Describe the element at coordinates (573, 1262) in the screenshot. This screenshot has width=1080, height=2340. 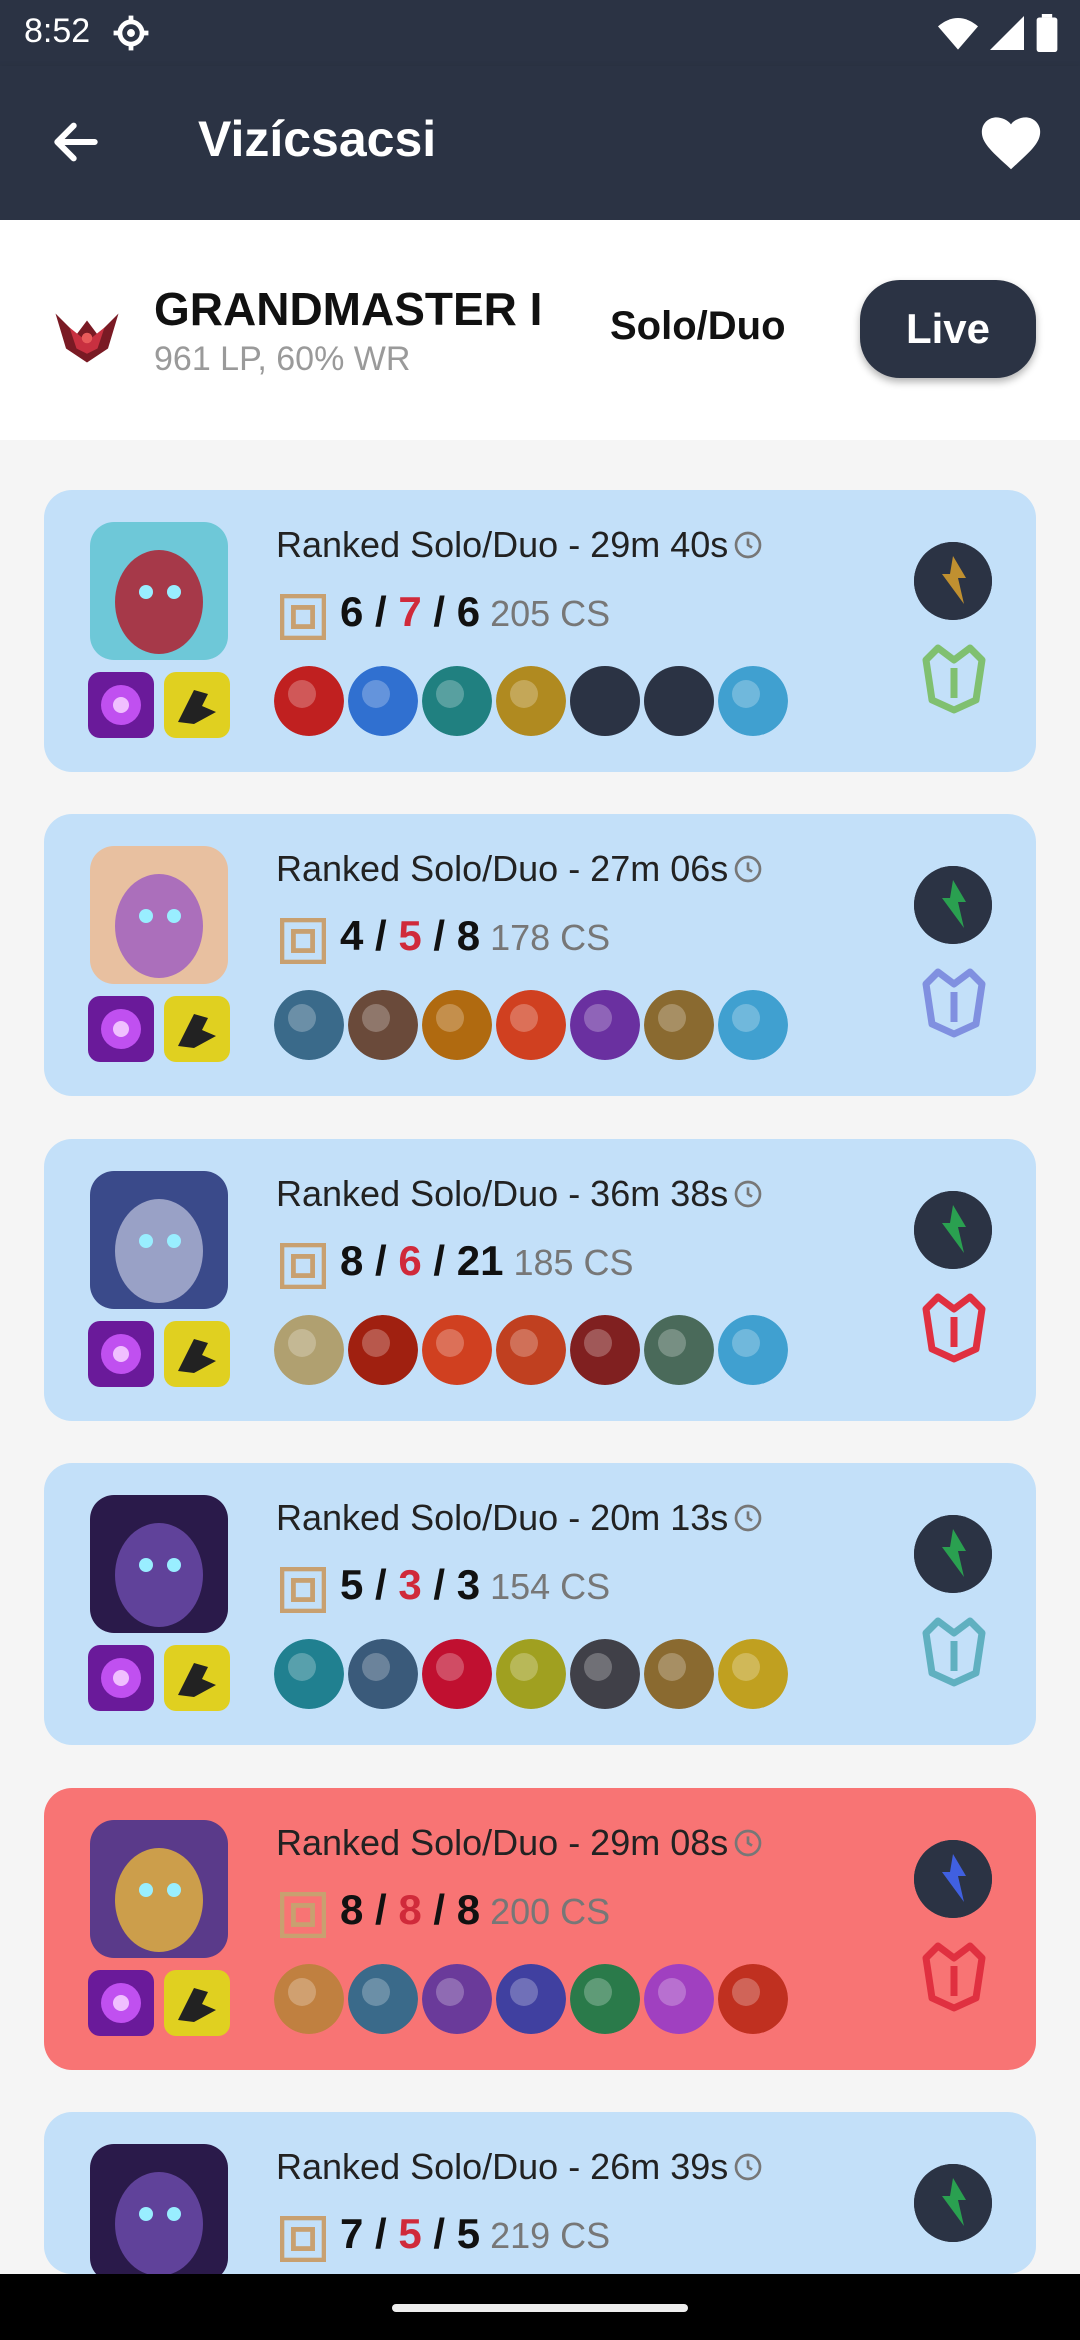
I see `creep-score: 185 CS` at that location.